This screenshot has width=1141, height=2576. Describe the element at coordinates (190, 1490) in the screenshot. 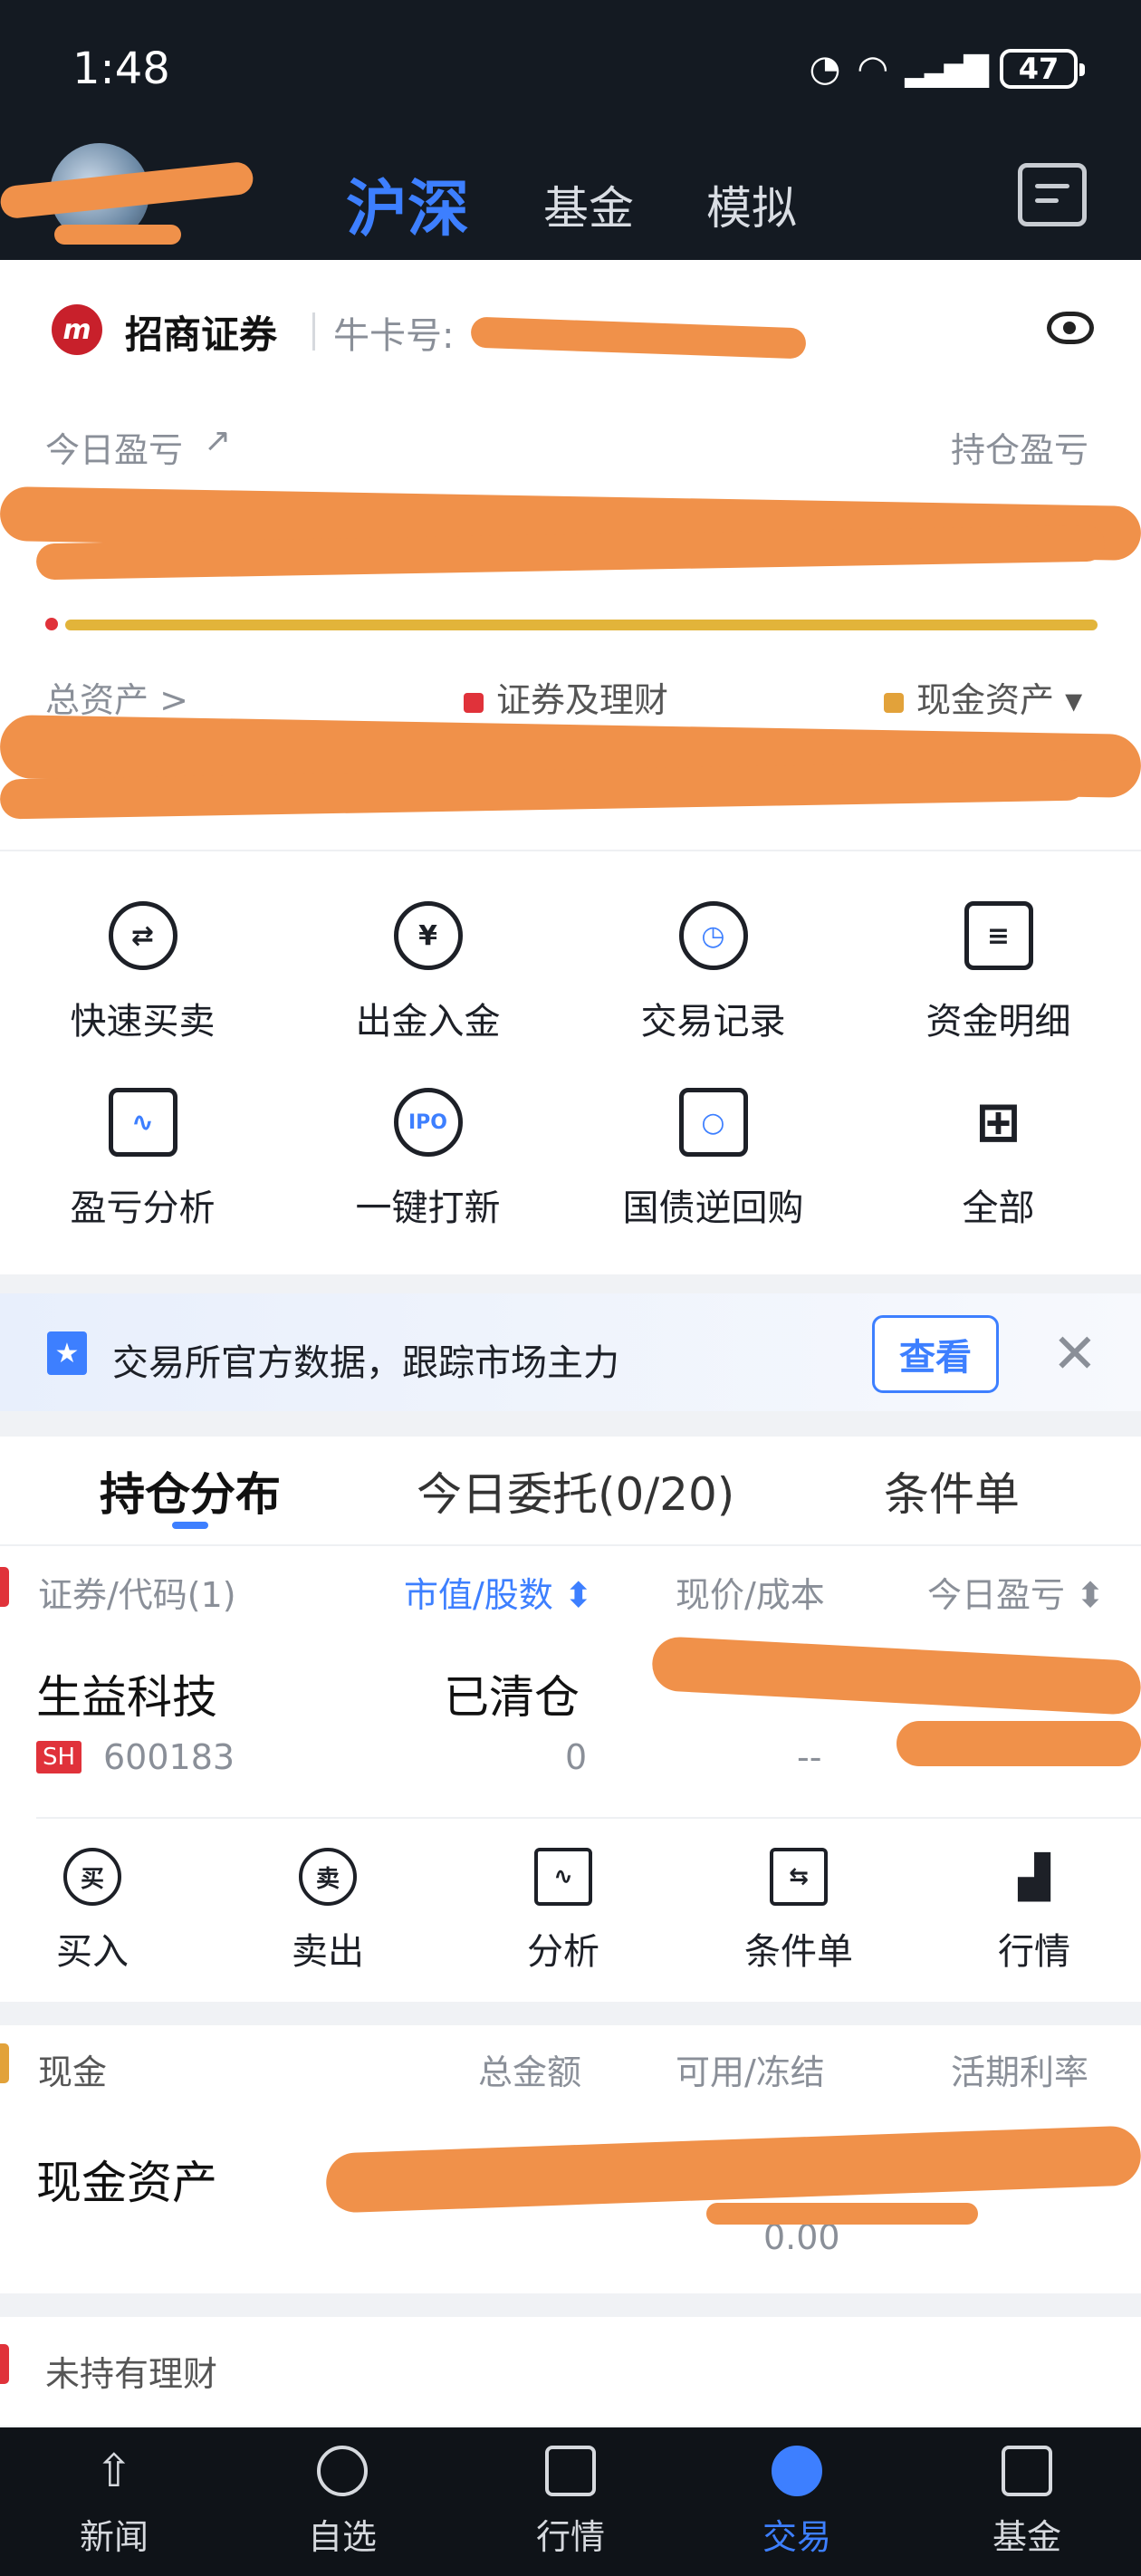

I see `tab-position-distribution: 持仓分布` at that location.